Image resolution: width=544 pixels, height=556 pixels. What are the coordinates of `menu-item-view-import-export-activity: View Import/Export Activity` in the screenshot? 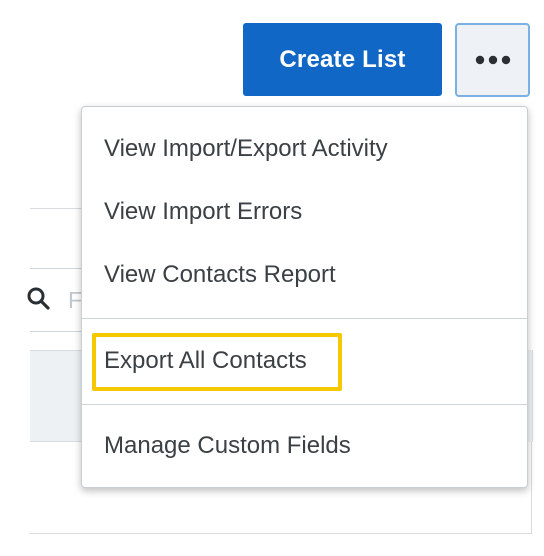 It's located at (246, 149).